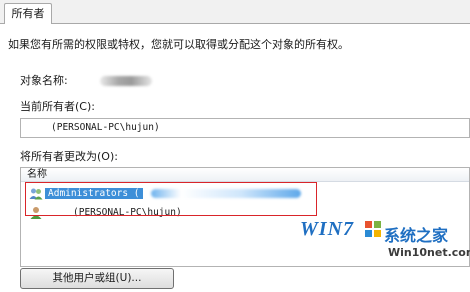 This screenshot has width=470, height=292. I want to click on tab-owner: 所有者, so click(28, 14).